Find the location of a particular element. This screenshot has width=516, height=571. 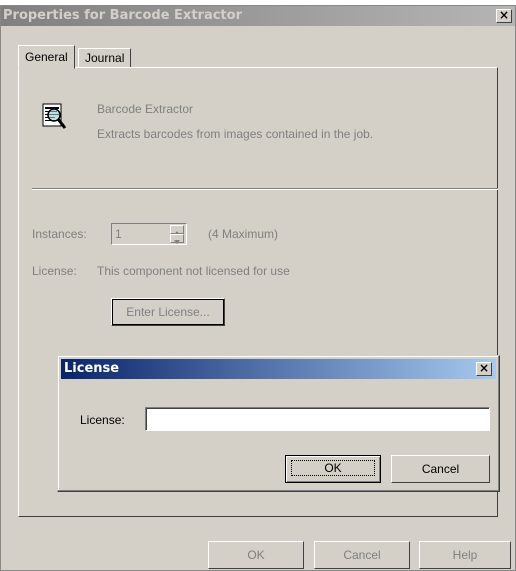

license-ok-label: OK is located at coordinates (333, 468).